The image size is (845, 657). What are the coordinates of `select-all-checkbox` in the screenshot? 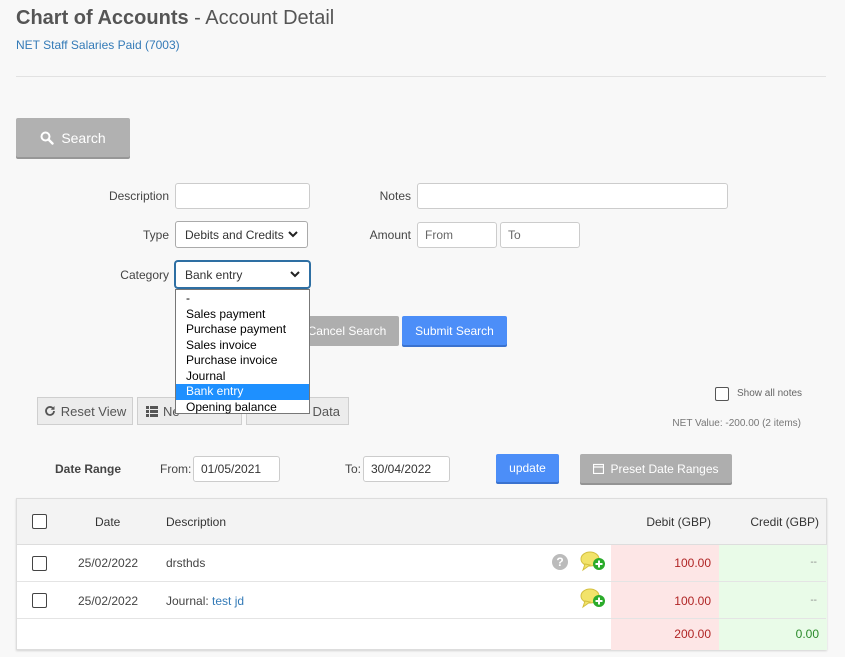 It's located at (39, 521).